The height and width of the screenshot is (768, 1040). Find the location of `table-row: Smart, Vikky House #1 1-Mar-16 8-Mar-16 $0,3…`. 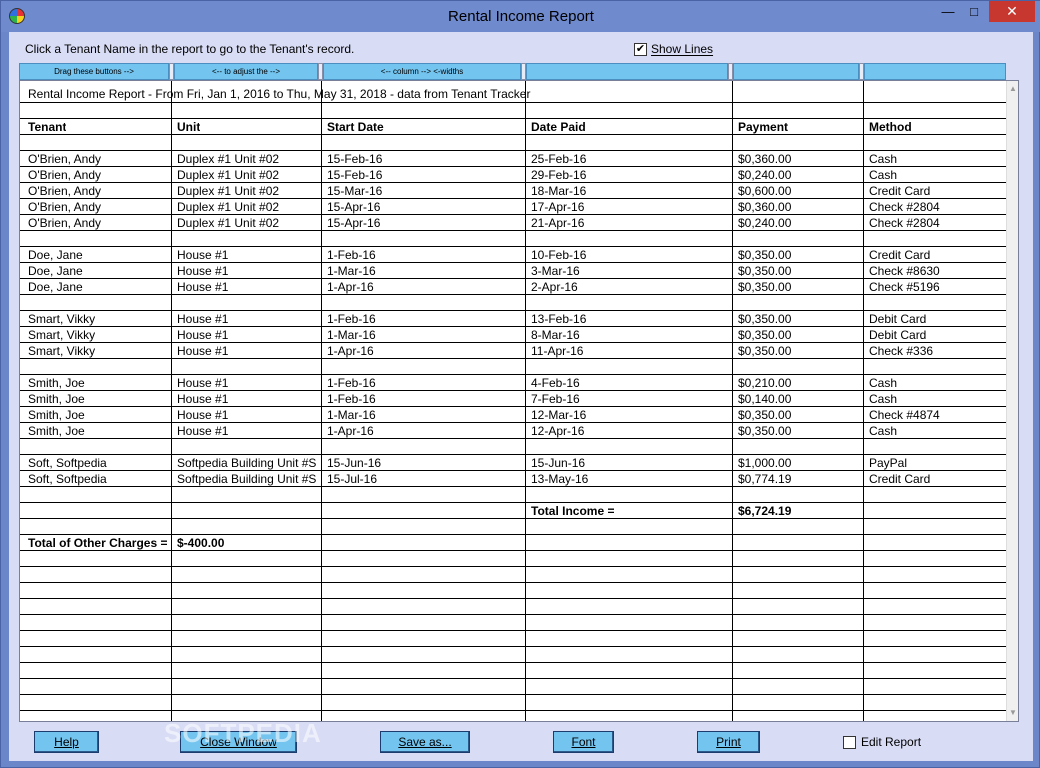

table-row: Smart, Vikky House #1 1-Mar-16 8-Mar-16 $0,3… is located at coordinates (514, 335).